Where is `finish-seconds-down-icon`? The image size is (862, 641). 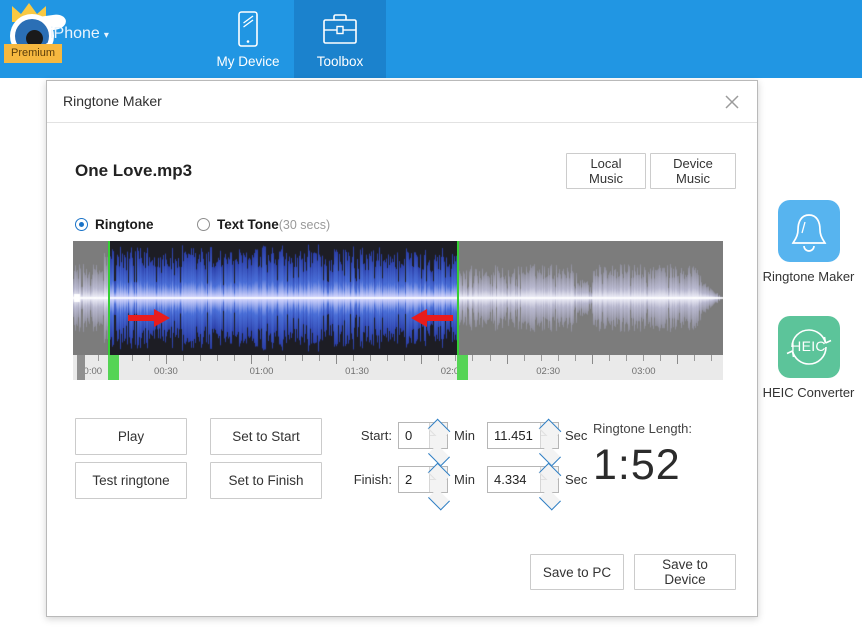
finish-seconds-down-icon is located at coordinates (550, 495).